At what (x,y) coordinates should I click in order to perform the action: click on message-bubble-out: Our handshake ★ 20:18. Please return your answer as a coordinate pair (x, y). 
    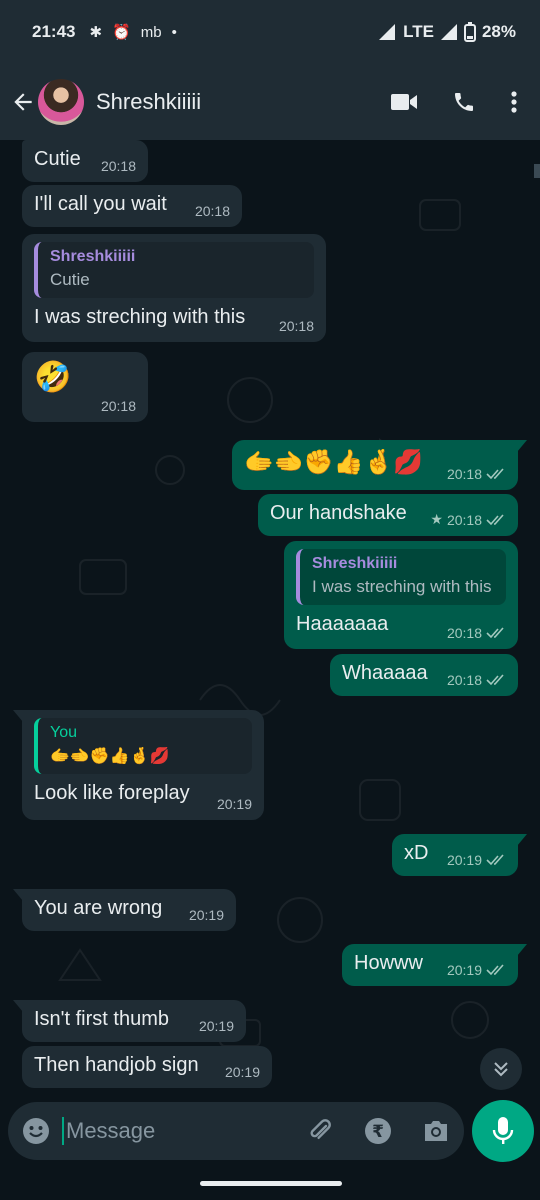
    Looking at the image, I should click on (388, 515).